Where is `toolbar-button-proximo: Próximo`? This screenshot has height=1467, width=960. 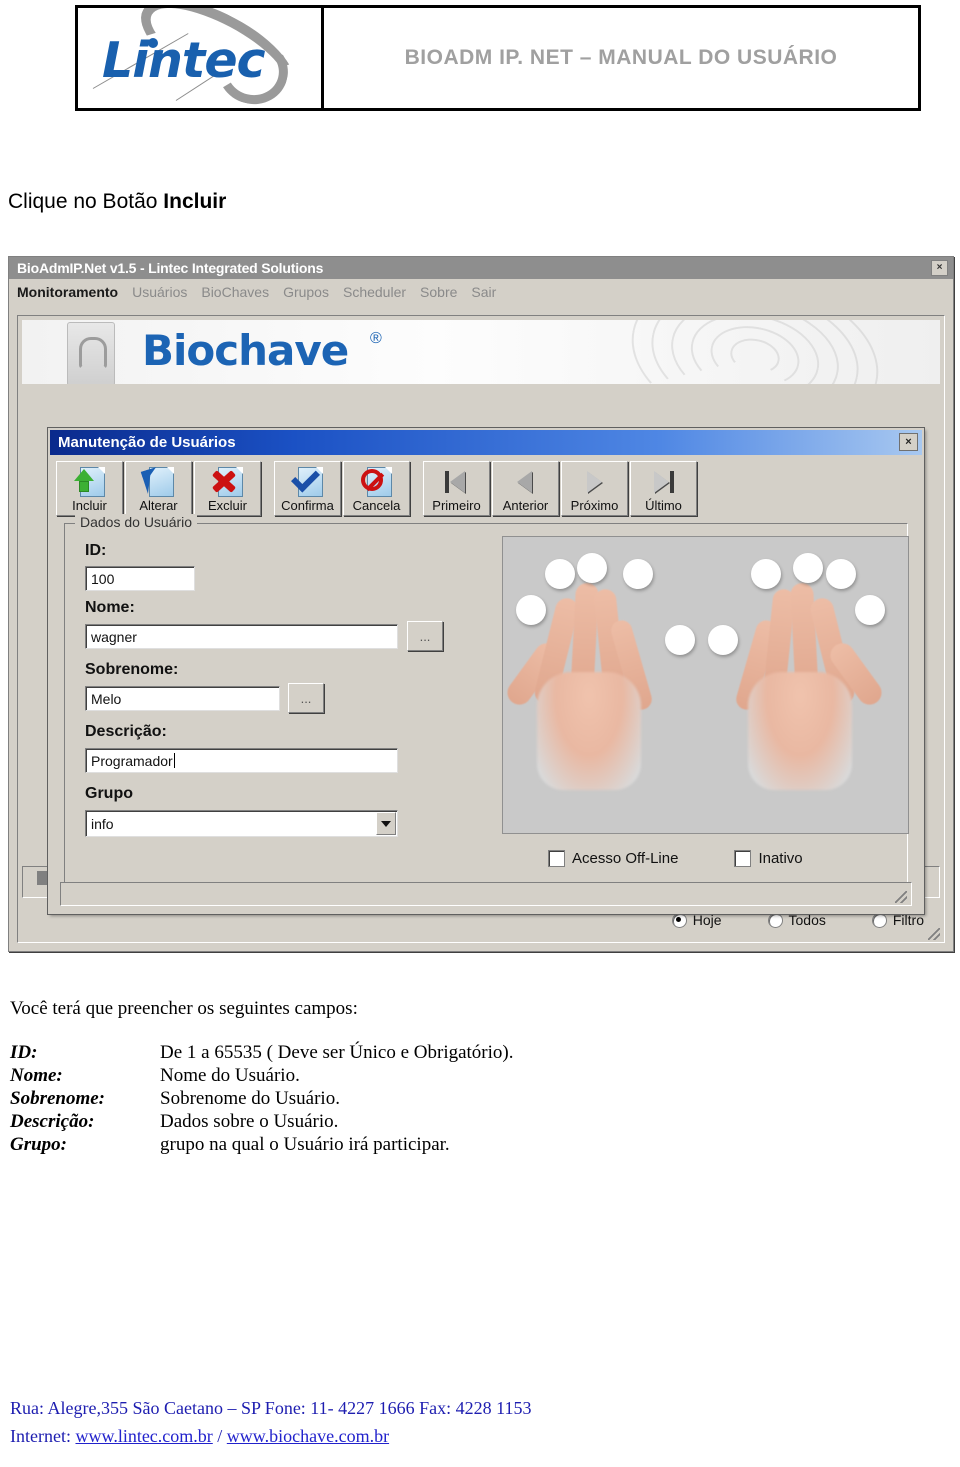 toolbar-button-proximo: Próximo is located at coordinates (594, 488).